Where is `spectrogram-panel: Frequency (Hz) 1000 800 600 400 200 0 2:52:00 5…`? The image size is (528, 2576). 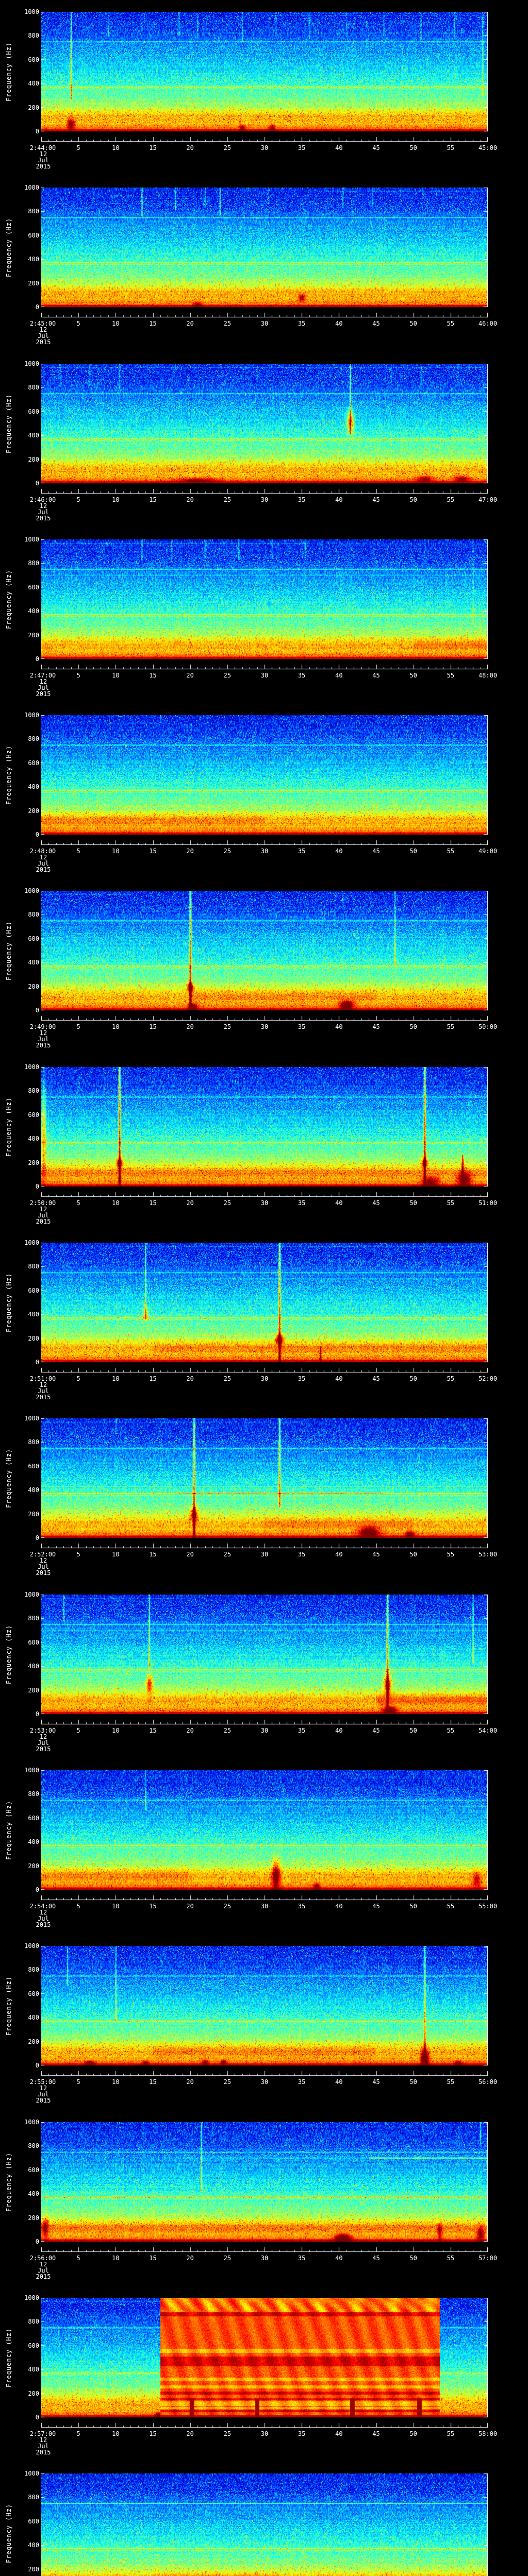
spectrogram-panel: Frequency (Hz) 1000 800 600 400 200 0 2:52:00 5… is located at coordinates (264, 1494).